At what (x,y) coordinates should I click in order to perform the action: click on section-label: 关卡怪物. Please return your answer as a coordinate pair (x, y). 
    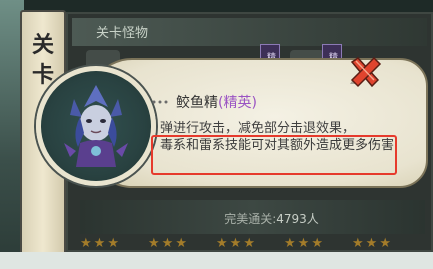
    Looking at the image, I should click on (122, 33).